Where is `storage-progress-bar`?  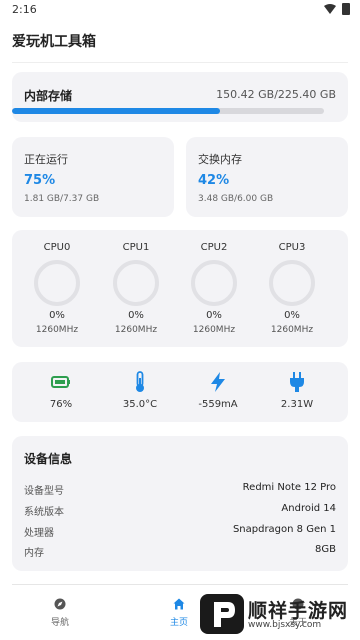
storage-progress-bar is located at coordinates (168, 111).